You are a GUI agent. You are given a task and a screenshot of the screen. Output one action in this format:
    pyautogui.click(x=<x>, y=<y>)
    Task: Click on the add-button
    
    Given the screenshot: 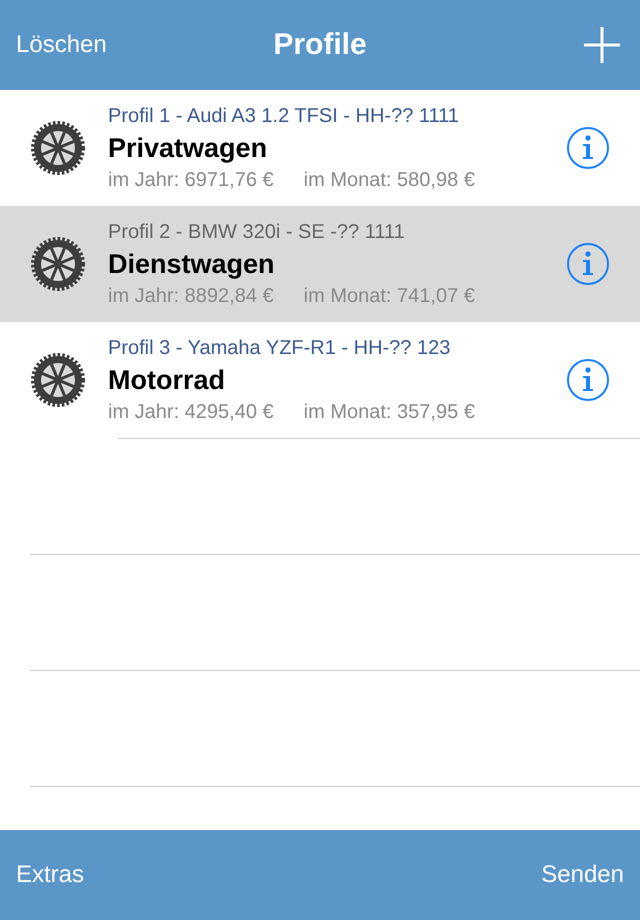 What is the action you would take?
    pyautogui.click(x=602, y=45)
    